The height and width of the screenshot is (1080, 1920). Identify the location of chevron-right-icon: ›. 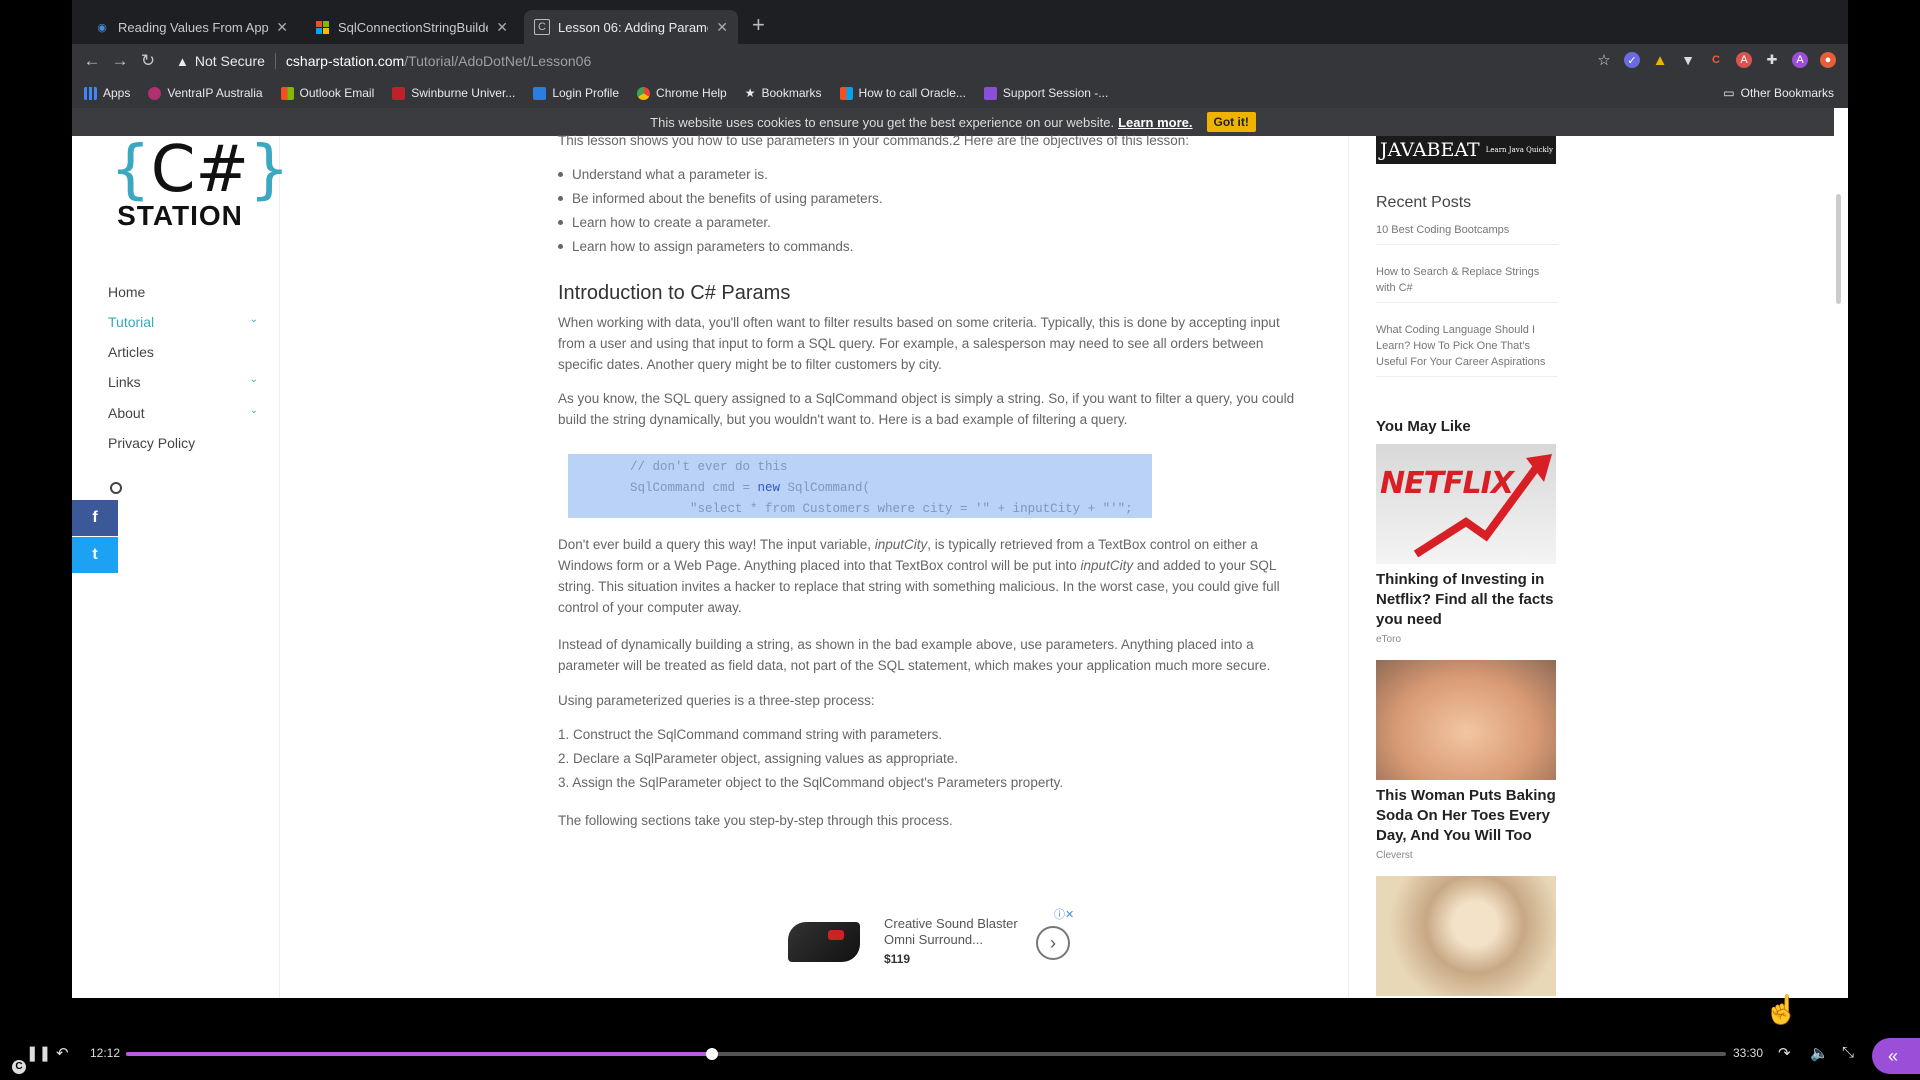
(1053, 943).